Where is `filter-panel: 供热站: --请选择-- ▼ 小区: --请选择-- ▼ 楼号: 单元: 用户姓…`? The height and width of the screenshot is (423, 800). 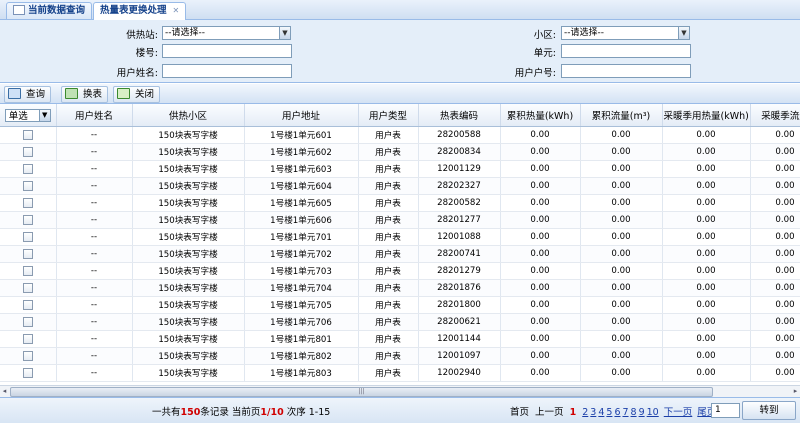
filter-panel: 供热站: --请选择-- ▼ 小区: --请选择-- ▼ 楼号: 单元: 用户姓… is located at coordinates (400, 51).